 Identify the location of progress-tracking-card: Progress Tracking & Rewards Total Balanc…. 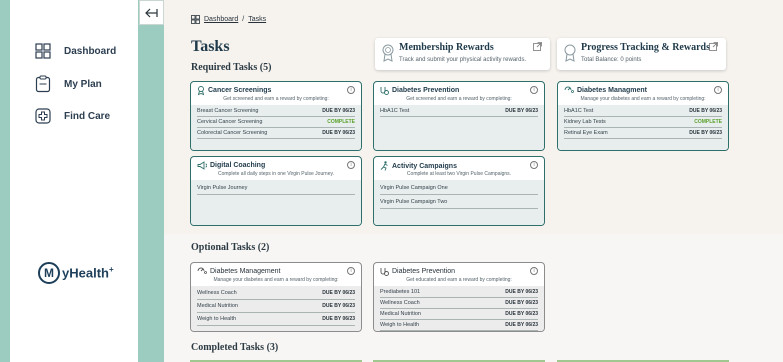
(641, 54).